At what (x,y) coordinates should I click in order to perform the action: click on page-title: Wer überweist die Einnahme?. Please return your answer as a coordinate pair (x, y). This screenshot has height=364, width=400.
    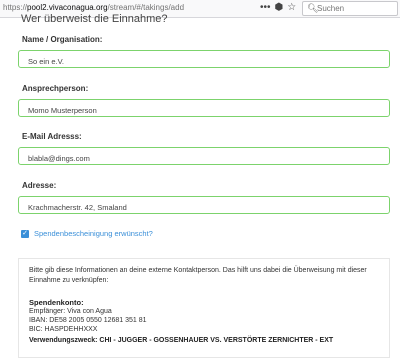
    Looking at the image, I should click on (94, 19).